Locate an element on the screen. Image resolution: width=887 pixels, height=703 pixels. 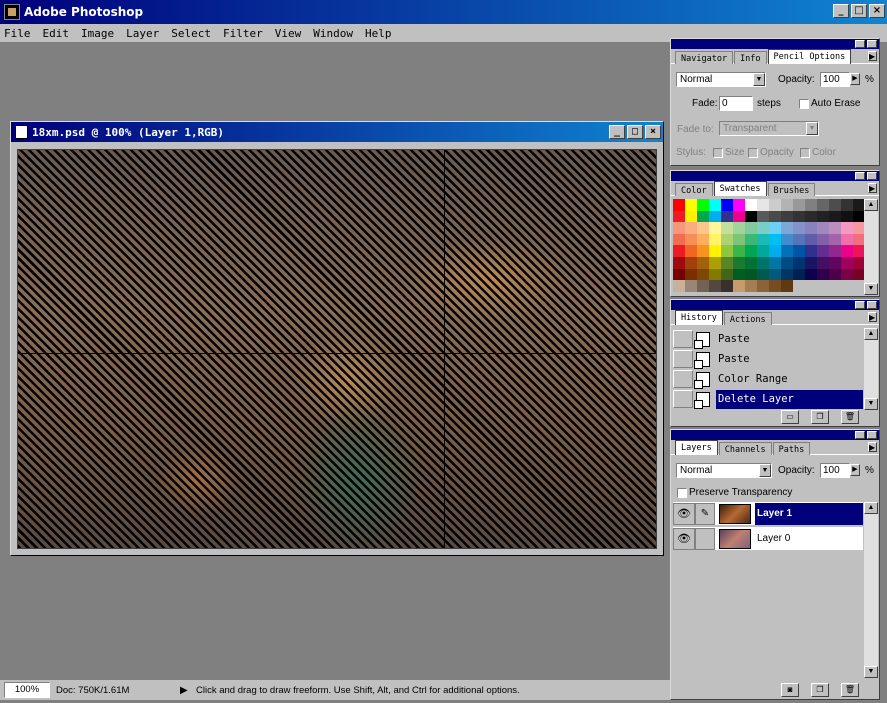
horizontal-guide is located at coordinates (337, 353).